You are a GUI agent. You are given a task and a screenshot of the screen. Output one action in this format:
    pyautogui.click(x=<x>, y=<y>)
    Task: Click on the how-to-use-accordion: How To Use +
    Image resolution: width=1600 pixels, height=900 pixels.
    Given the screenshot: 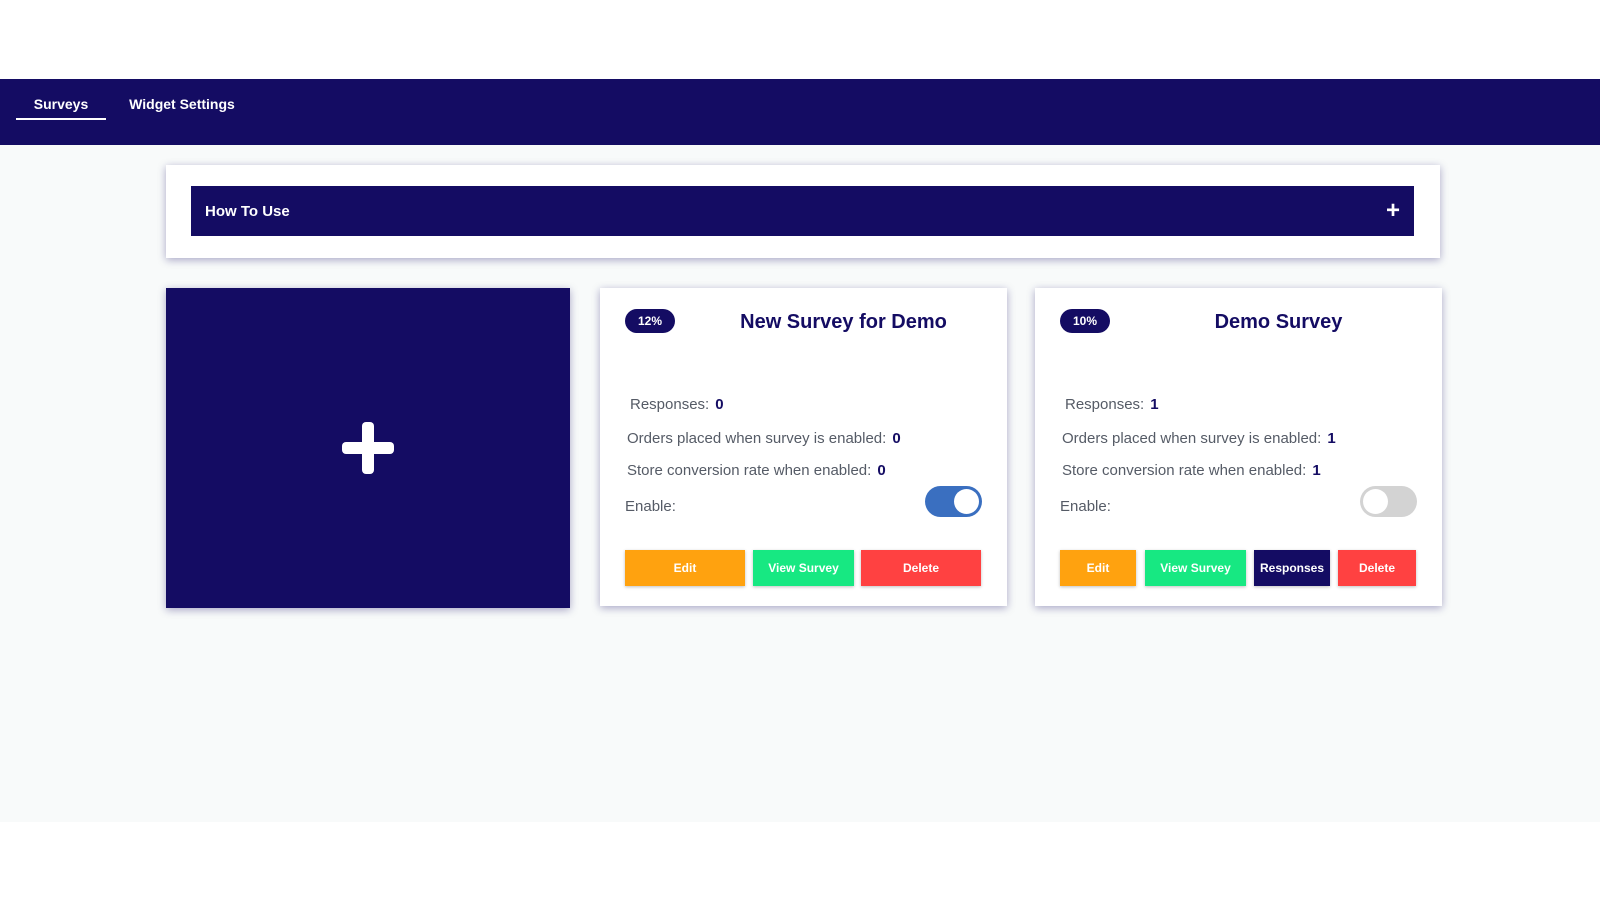 What is the action you would take?
    pyautogui.click(x=802, y=211)
    